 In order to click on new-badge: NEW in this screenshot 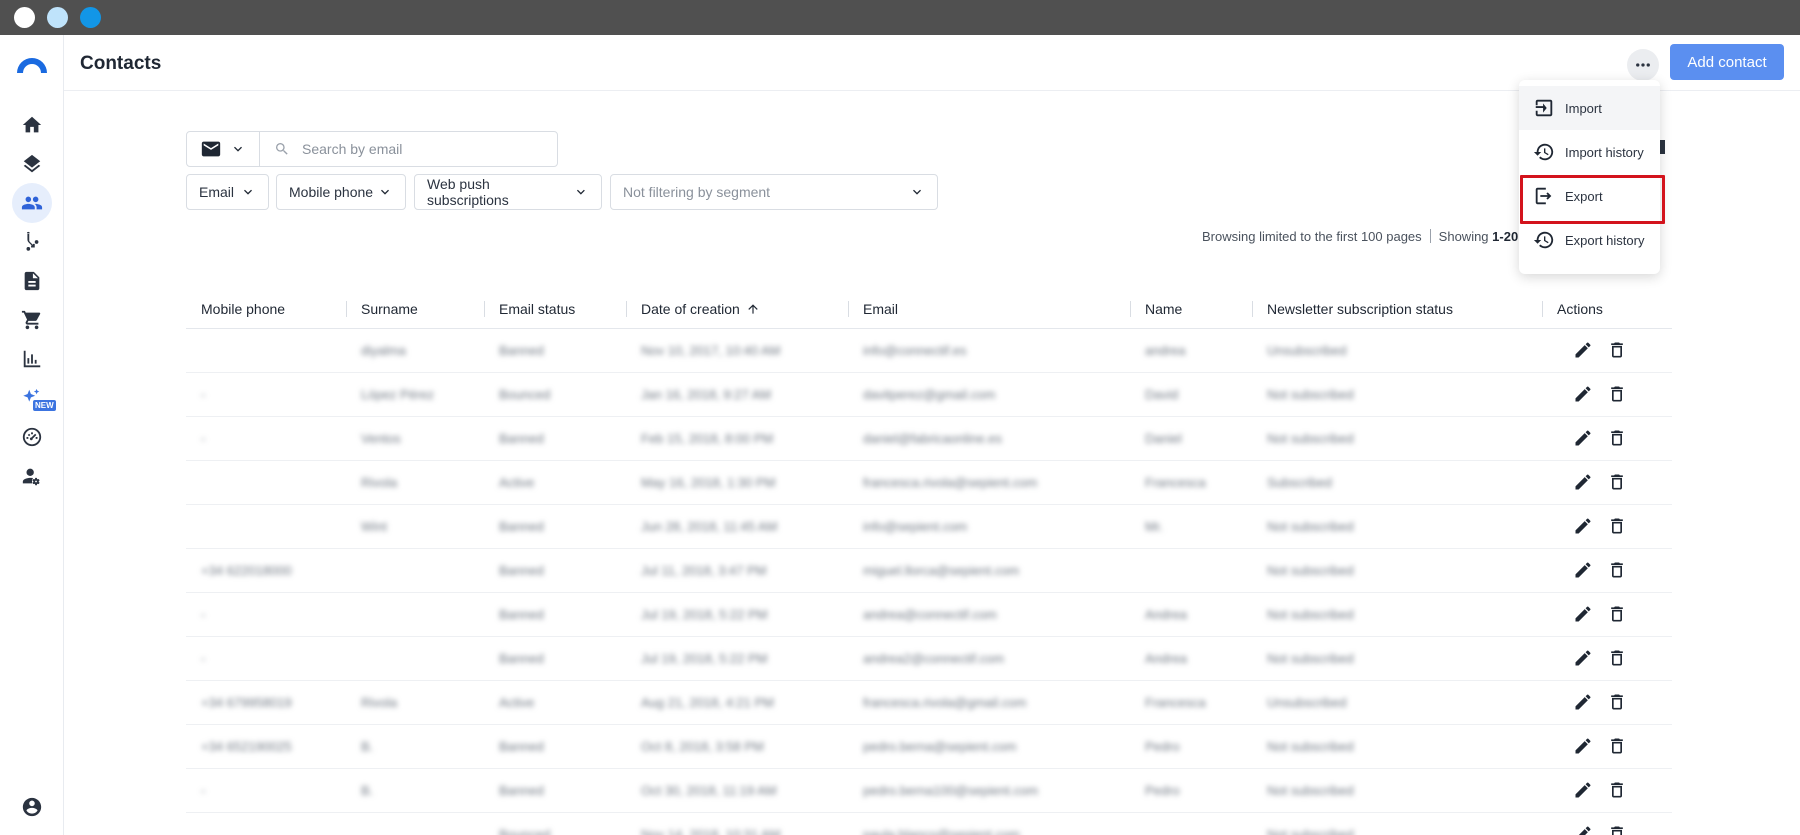, I will do `click(44, 405)`.